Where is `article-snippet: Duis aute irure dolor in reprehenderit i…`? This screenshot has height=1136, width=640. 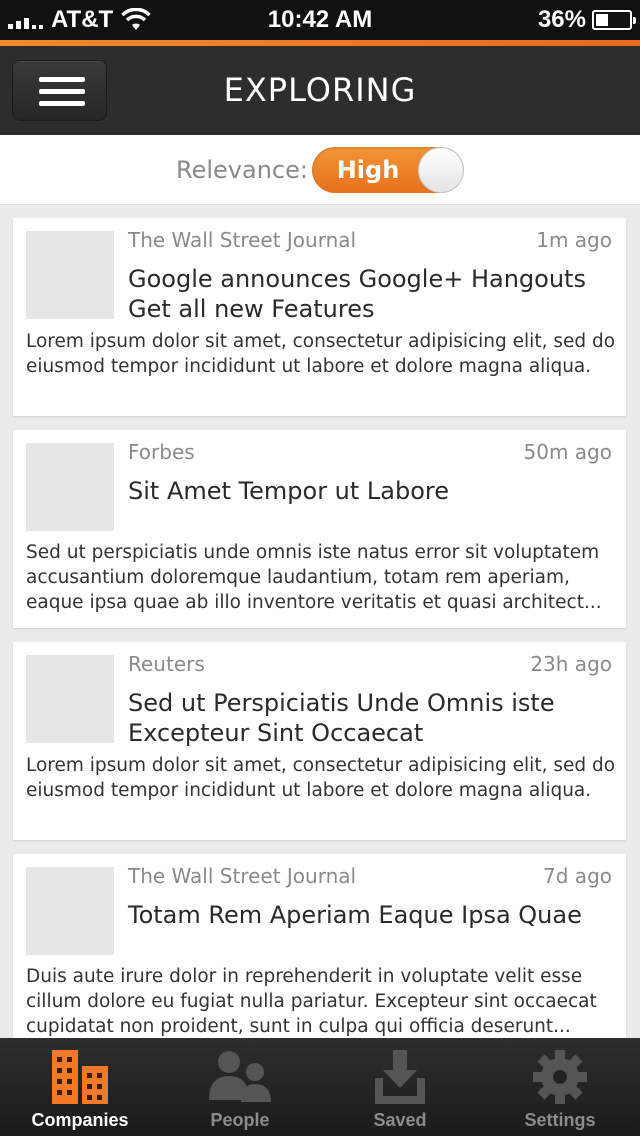
article-snippet: Duis aute irure dolor in reprehenderit i… is located at coordinates (311, 1001).